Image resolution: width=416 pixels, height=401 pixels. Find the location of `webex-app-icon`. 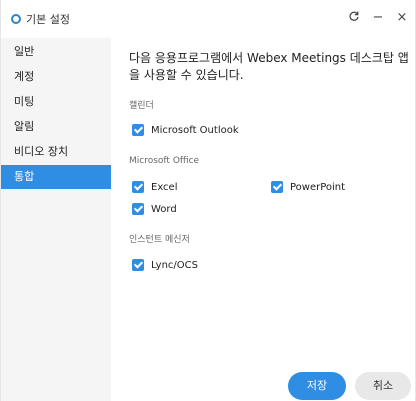

webex-app-icon is located at coordinates (16, 19).